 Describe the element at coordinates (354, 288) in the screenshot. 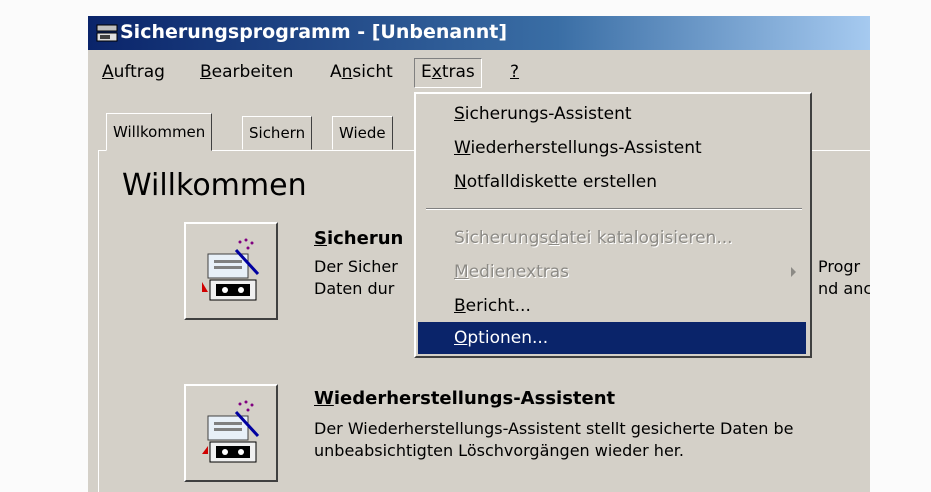

I see `backup-wizard-desc-line2: Daten dur` at that location.